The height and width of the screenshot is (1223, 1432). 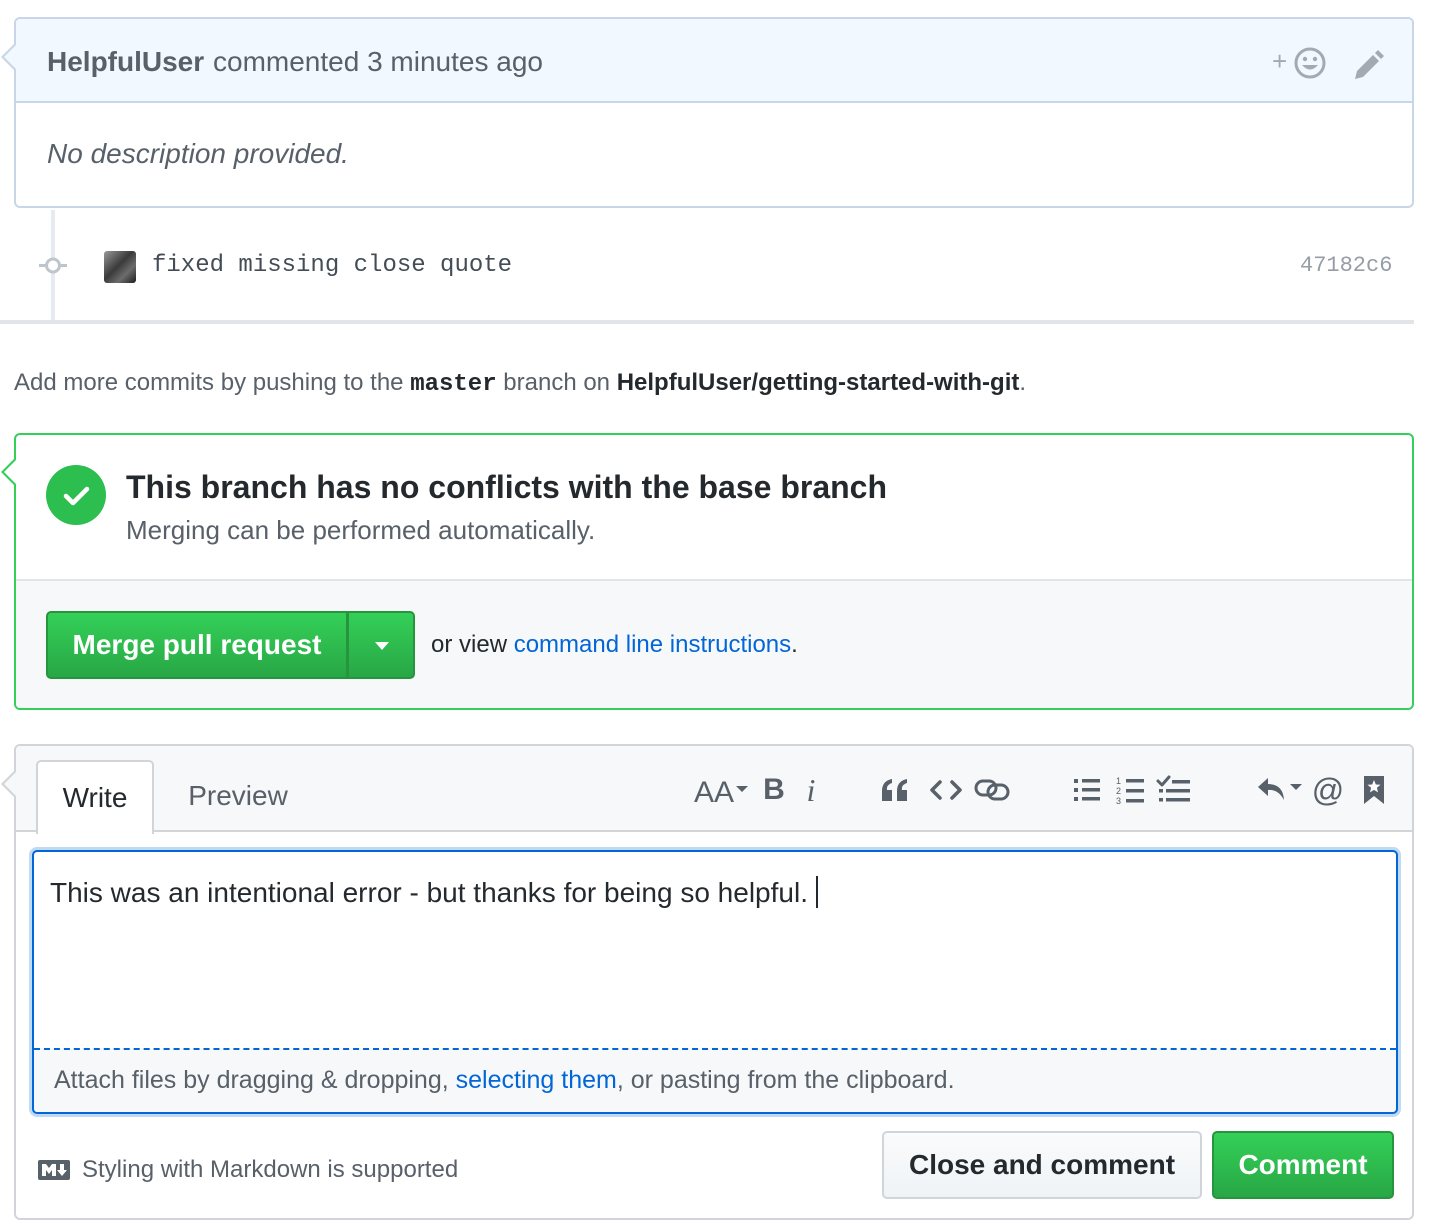 I want to click on markdown-hint: Styling with Markdown is supported, so click(x=248, y=1170).